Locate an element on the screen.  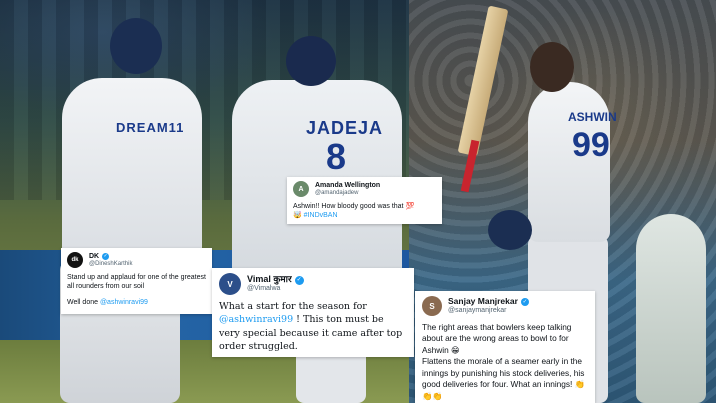
avatar: A is located at coordinates (301, 189).